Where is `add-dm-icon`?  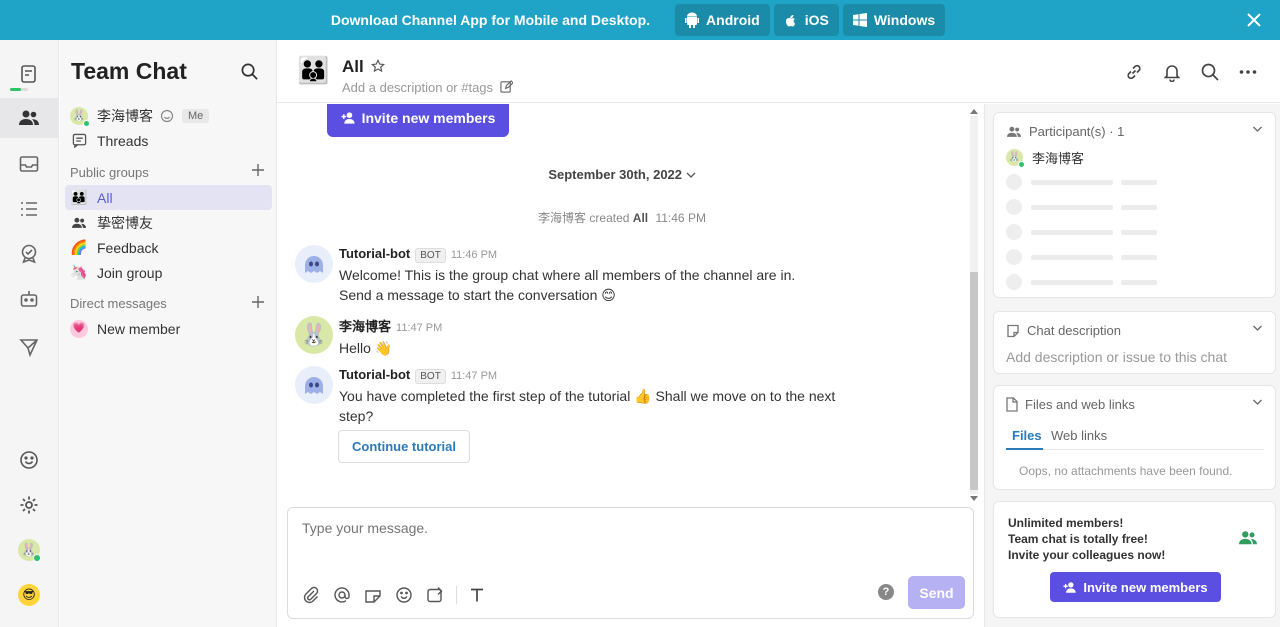
add-dm-icon is located at coordinates (258, 302).